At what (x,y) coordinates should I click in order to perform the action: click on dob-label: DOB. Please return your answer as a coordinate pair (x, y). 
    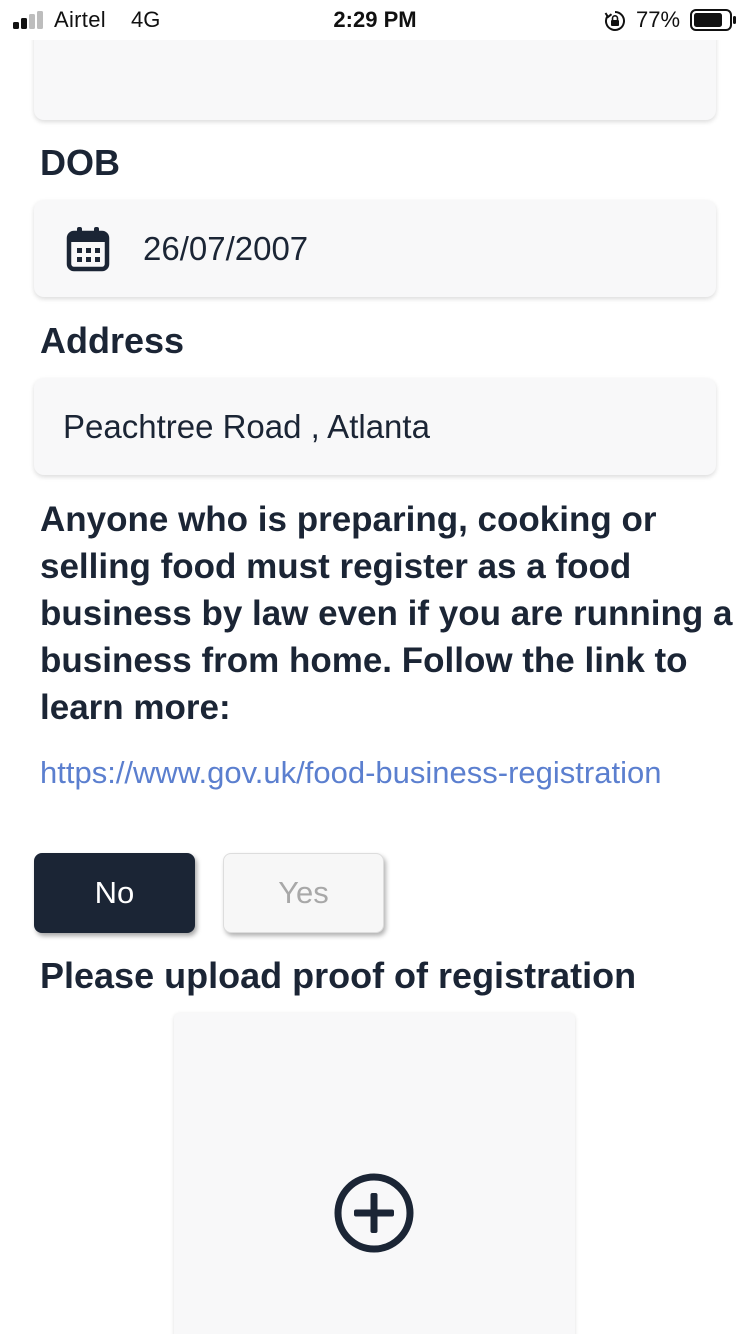
    Looking at the image, I should click on (80, 162).